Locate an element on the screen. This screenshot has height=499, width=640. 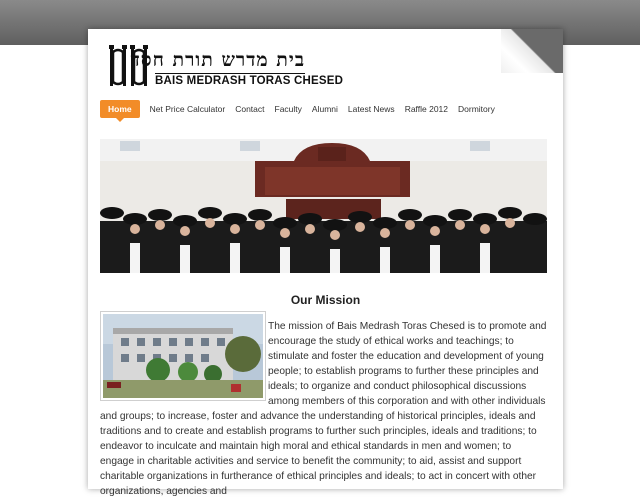
nav-item-net-price-calculator: Net Price Calculator is located at coordinates (188, 109).